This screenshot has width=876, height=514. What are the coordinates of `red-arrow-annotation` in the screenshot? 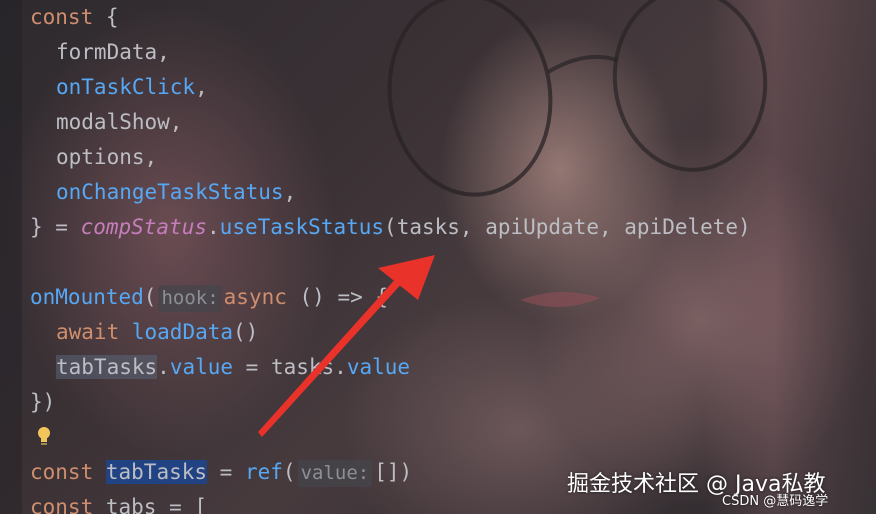 It's located at (346, 346).